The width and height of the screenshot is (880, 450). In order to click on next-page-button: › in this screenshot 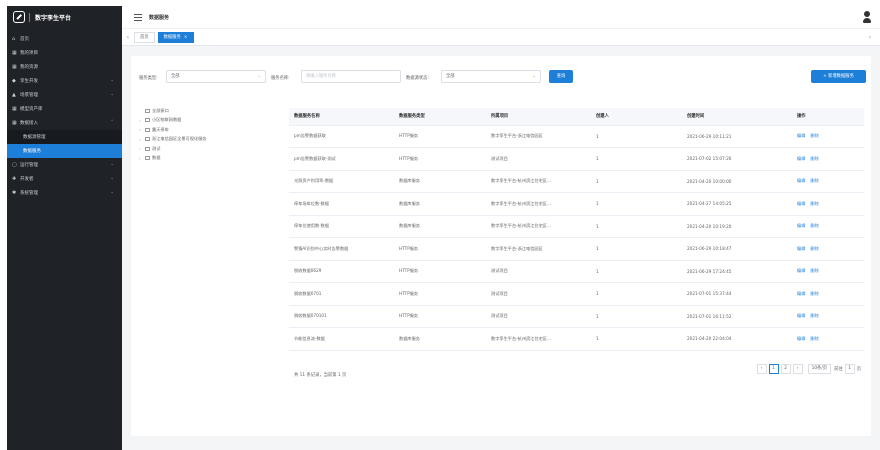, I will do `click(797, 368)`.